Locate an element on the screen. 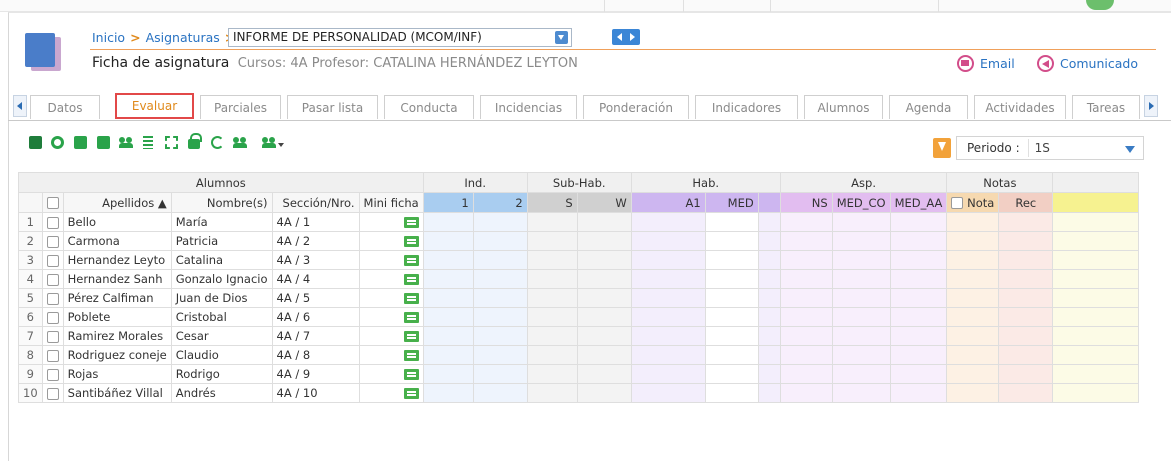  download-arrow-icon is located at coordinates (942, 148).